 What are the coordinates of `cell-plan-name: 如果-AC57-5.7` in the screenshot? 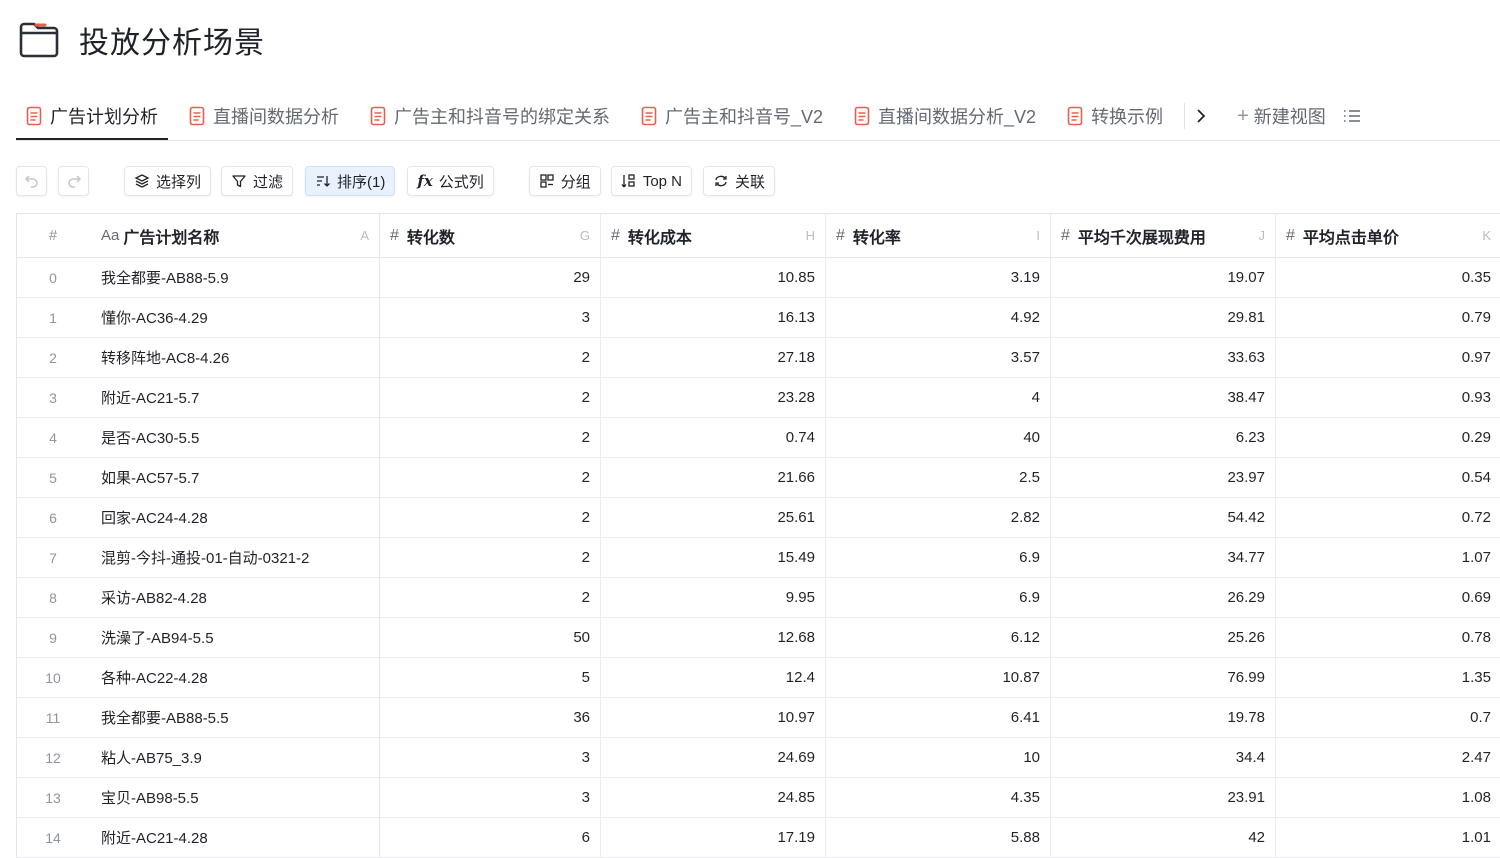 It's located at (234, 477).